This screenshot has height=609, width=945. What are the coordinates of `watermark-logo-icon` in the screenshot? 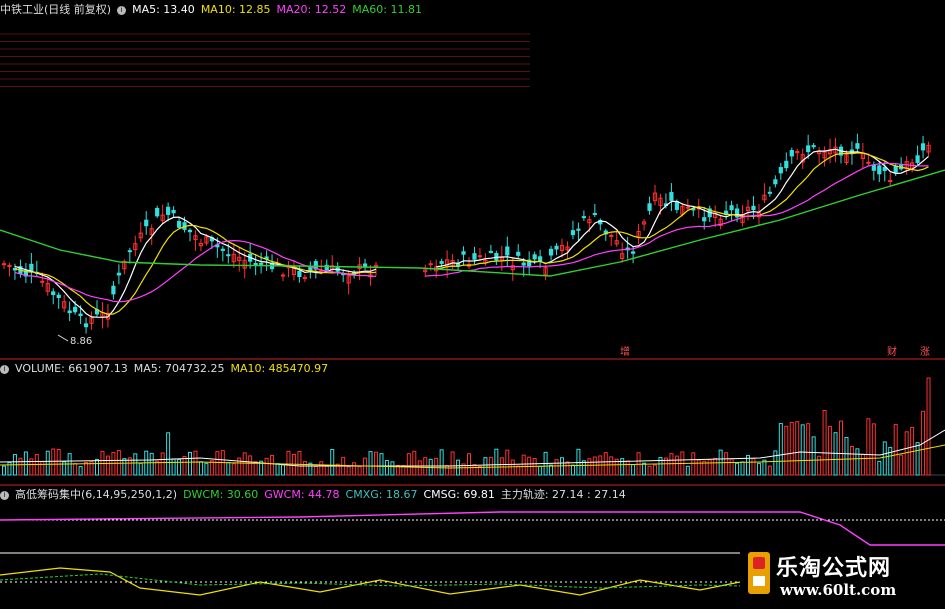 It's located at (759, 573).